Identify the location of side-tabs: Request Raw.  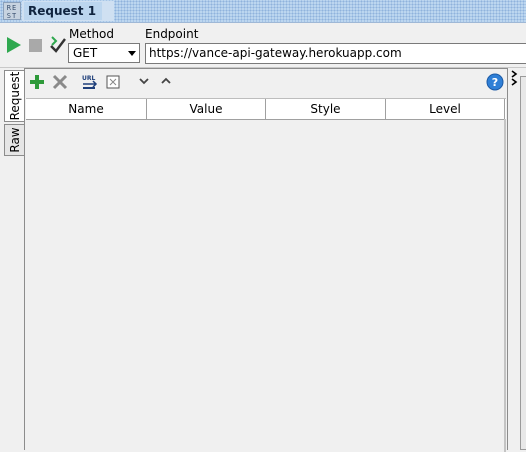
(12, 259).